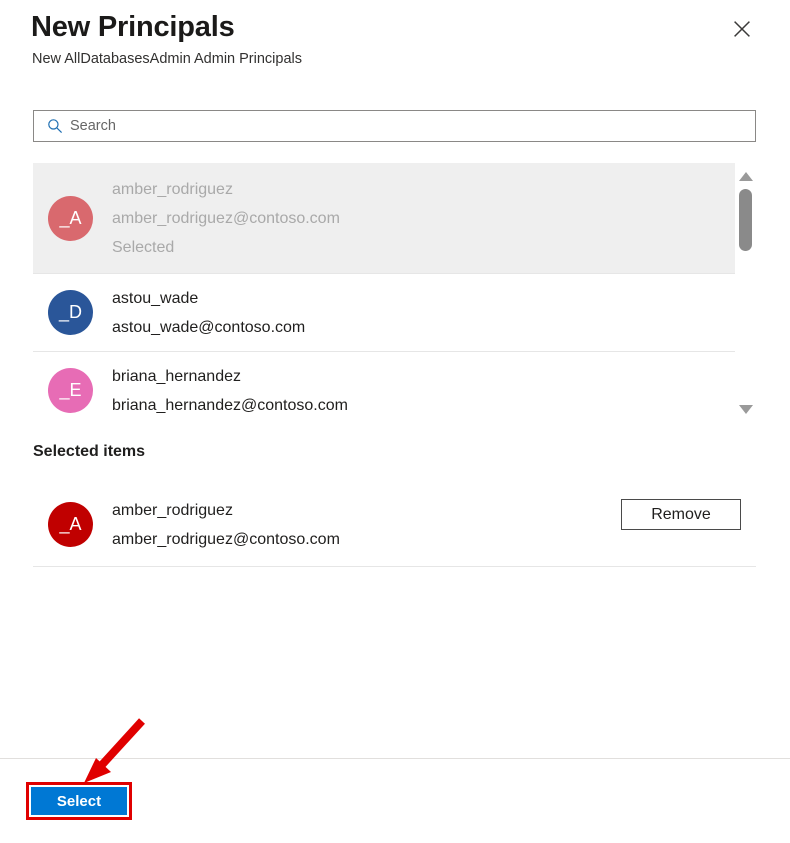  I want to click on avatar-initials: _D, so click(70, 312).